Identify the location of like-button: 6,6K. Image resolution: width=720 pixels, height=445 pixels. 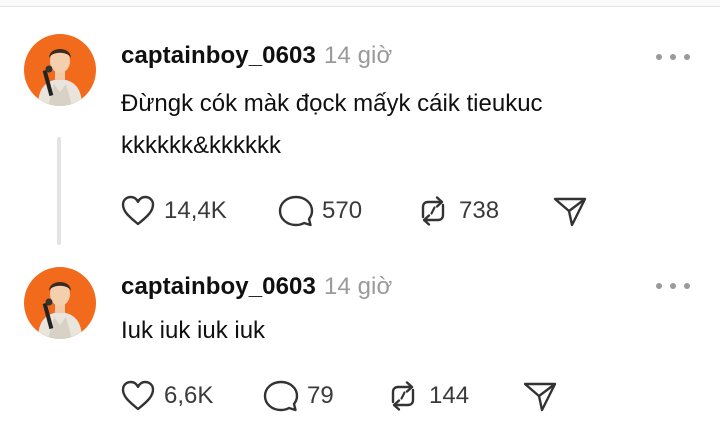
(166, 396).